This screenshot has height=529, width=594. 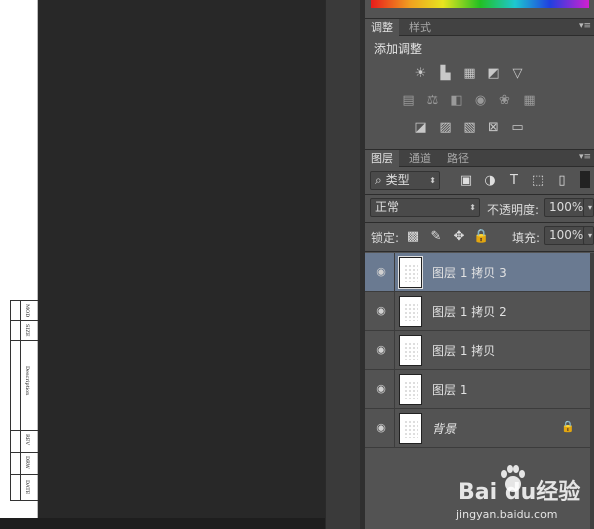 I want to click on vibrance-icon: ▽, so click(x=517, y=73).